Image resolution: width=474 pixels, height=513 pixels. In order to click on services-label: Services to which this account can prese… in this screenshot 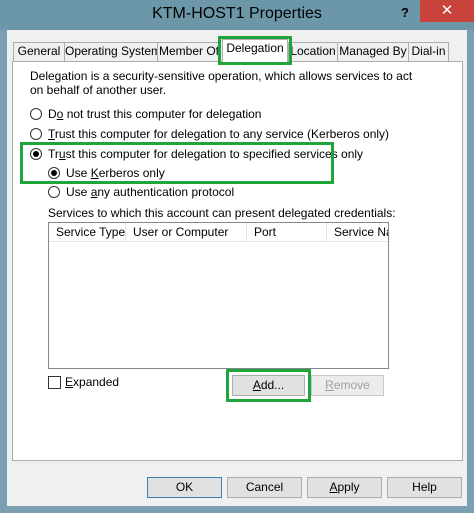, I will do `click(222, 213)`.